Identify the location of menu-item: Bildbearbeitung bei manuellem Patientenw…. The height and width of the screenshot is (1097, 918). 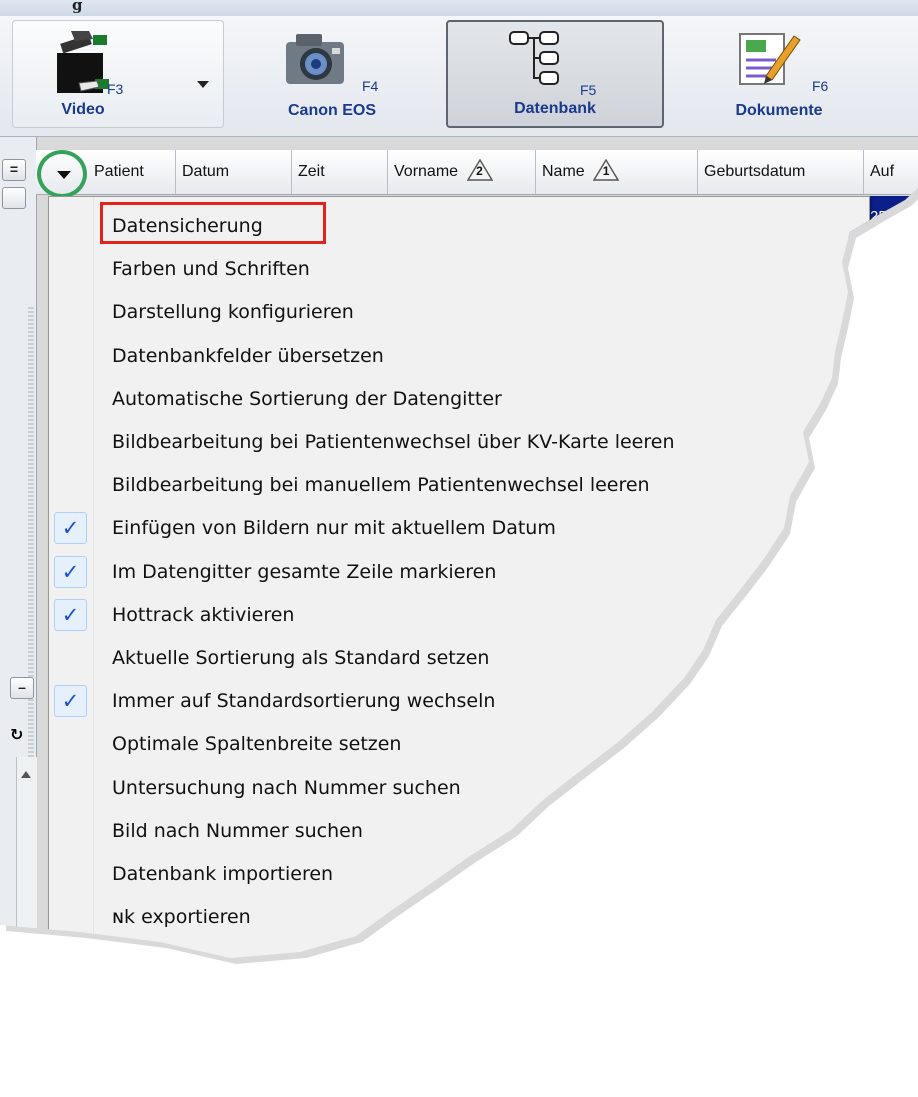
(459, 485).